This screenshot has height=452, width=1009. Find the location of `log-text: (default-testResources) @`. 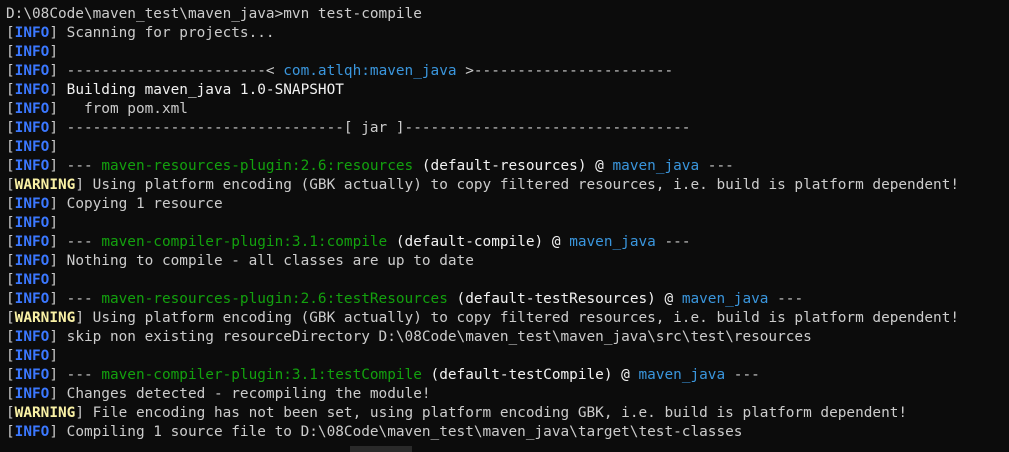

log-text: (default-testResources) @ is located at coordinates (564, 299).